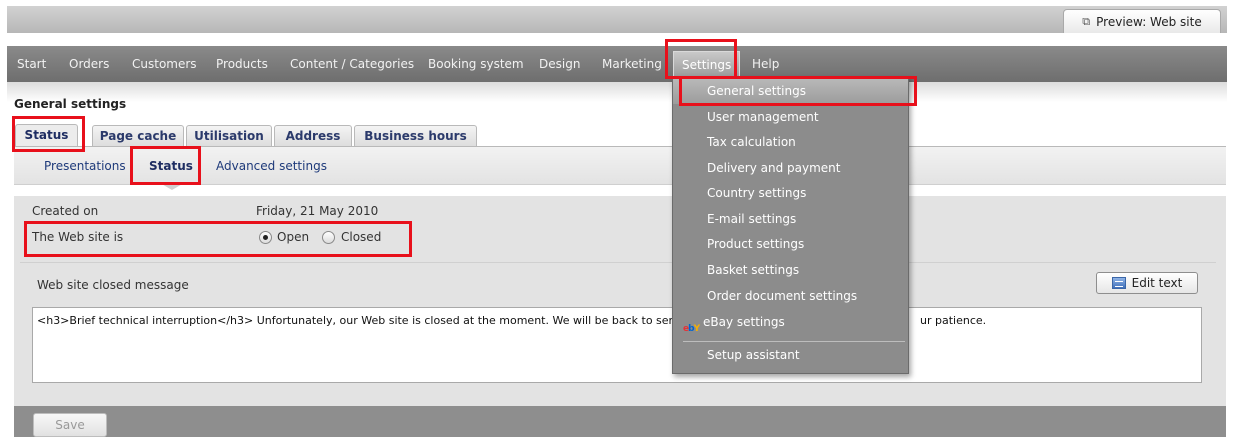 This screenshot has width=1234, height=437. Describe the element at coordinates (361, 237) in the screenshot. I see `radio-closed-label: Closed` at that location.